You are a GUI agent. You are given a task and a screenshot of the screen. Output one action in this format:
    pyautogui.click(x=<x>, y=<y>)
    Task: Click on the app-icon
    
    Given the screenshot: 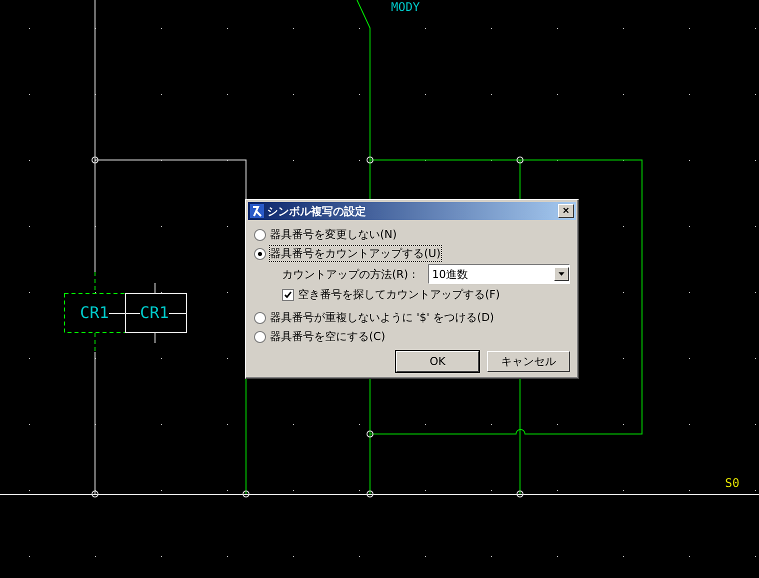 What is the action you would take?
    pyautogui.click(x=257, y=211)
    